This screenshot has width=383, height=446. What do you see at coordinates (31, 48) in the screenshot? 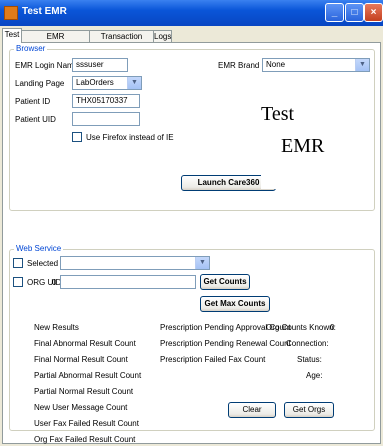
I see `browser-group-legend: Browser` at bounding box center [31, 48].